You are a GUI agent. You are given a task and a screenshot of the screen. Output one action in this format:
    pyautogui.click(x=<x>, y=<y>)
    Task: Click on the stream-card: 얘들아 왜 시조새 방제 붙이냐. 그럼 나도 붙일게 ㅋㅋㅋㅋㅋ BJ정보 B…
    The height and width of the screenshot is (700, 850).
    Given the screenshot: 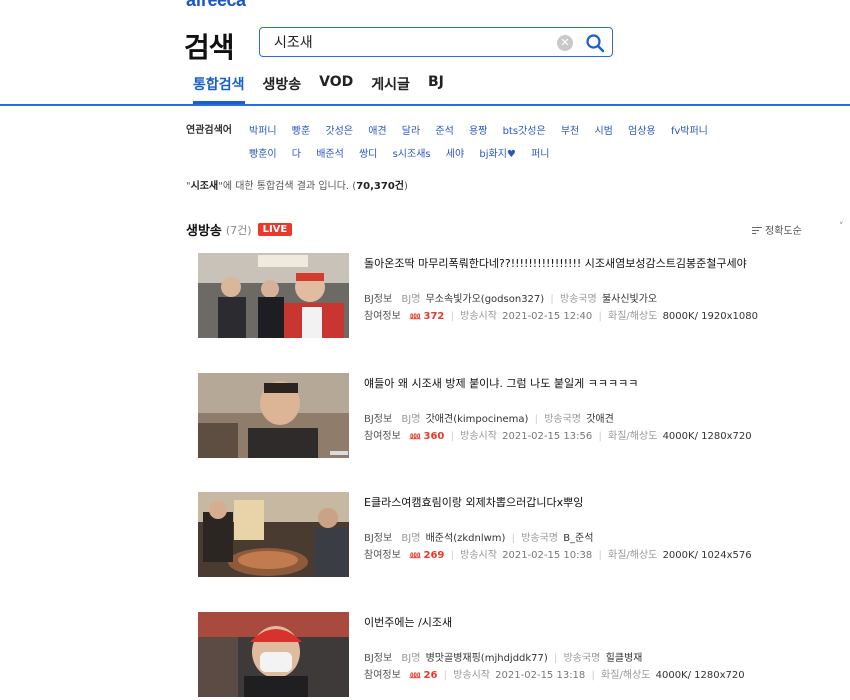 What is the action you would take?
    pyautogui.click(x=518, y=416)
    